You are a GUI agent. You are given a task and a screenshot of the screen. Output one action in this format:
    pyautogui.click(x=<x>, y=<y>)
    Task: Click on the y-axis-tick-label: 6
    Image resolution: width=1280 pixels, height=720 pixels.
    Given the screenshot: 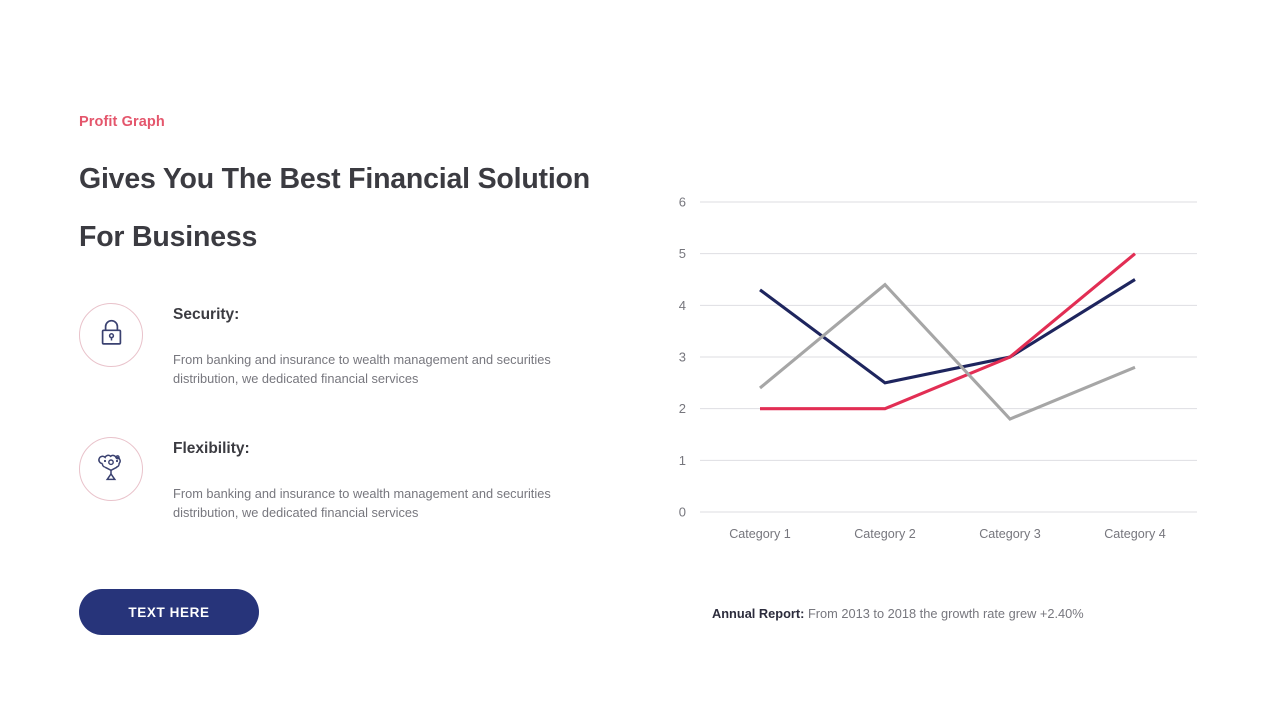 What is the action you would take?
    pyautogui.click(x=682, y=202)
    